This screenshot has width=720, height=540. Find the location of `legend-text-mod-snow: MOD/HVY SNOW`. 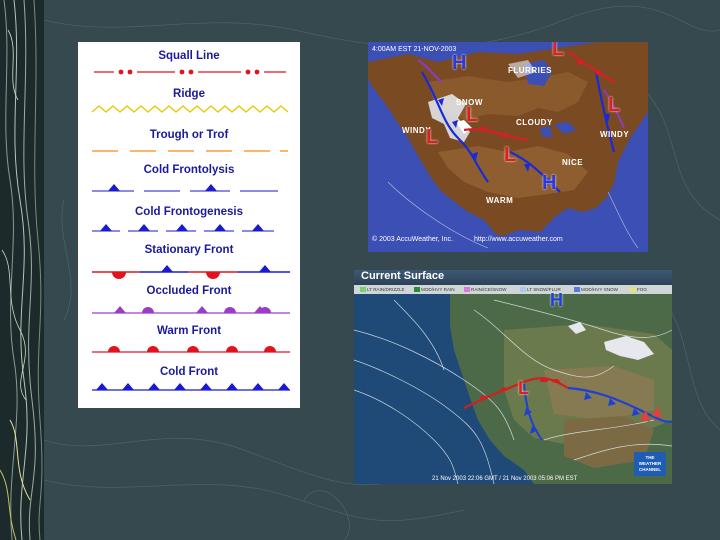

legend-text-mod-snow: MOD/HVY SNOW is located at coordinates (599, 289).